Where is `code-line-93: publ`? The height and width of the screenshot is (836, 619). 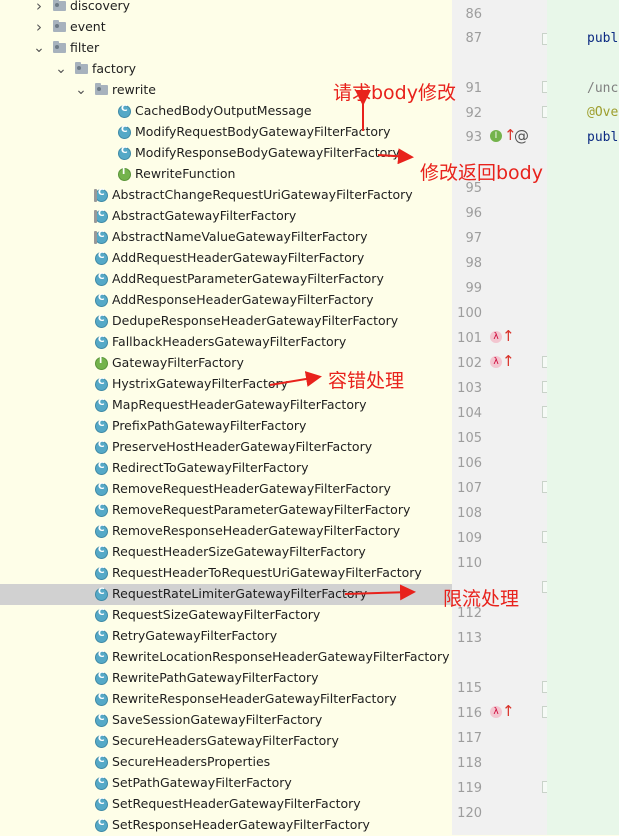
code-line-93: publ is located at coordinates (603, 137).